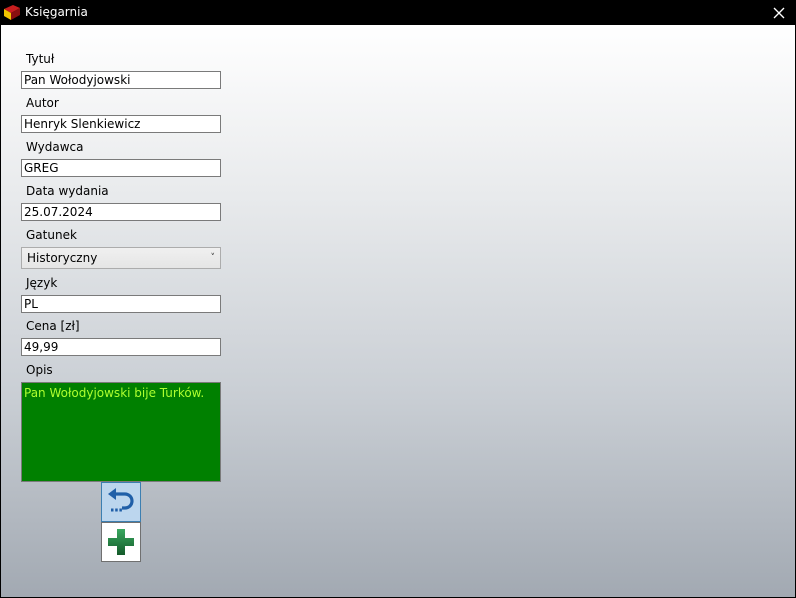 Image resolution: width=796 pixels, height=598 pixels. Describe the element at coordinates (42, 283) in the screenshot. I see `language-label: Język` at that location.